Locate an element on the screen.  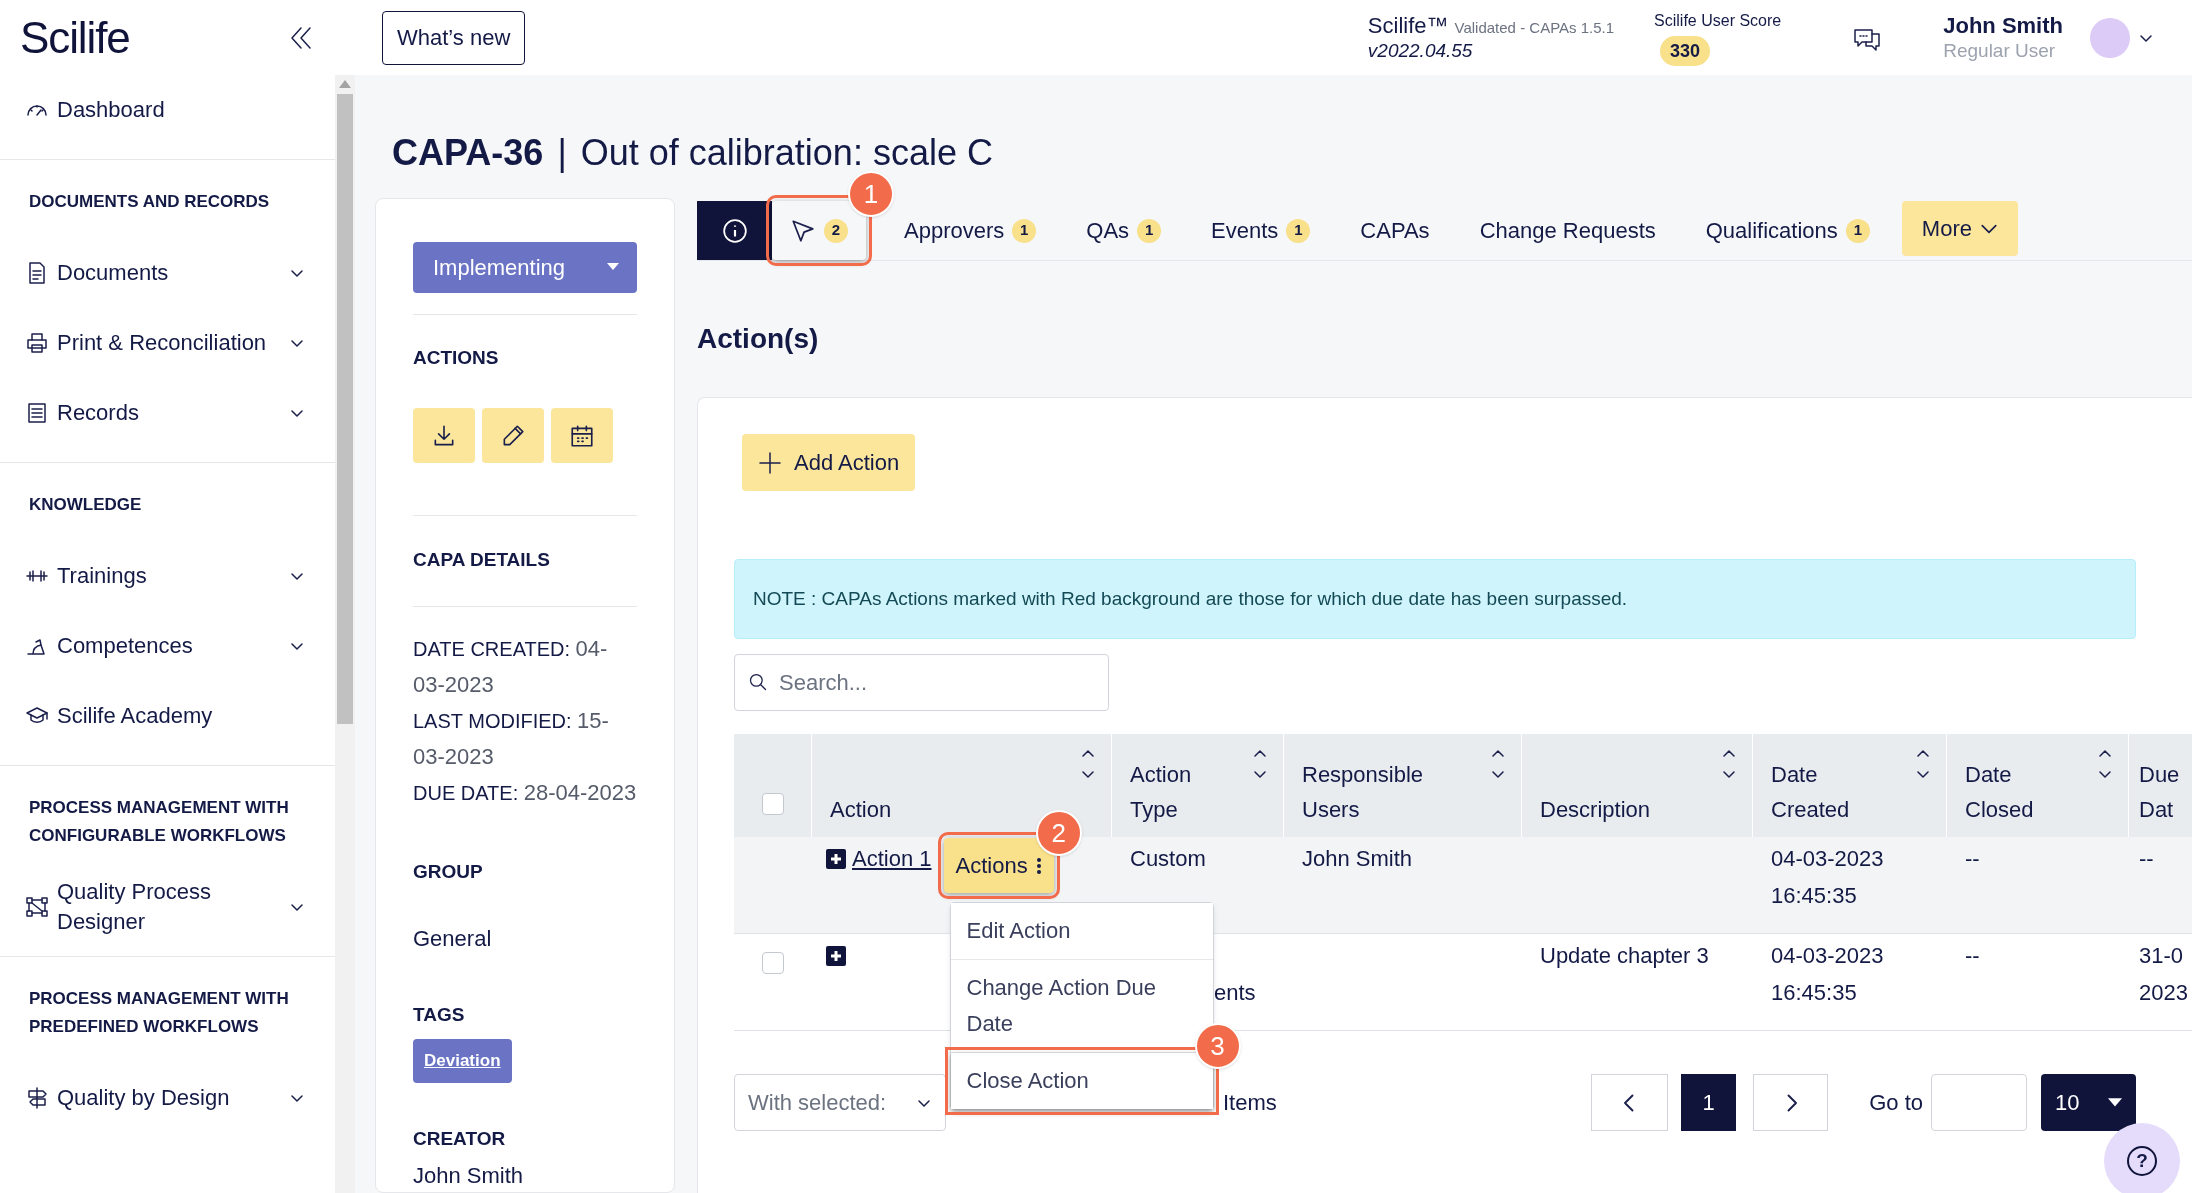
capa-title: Out of calibration: scale C is located at coordinates (786, 153).